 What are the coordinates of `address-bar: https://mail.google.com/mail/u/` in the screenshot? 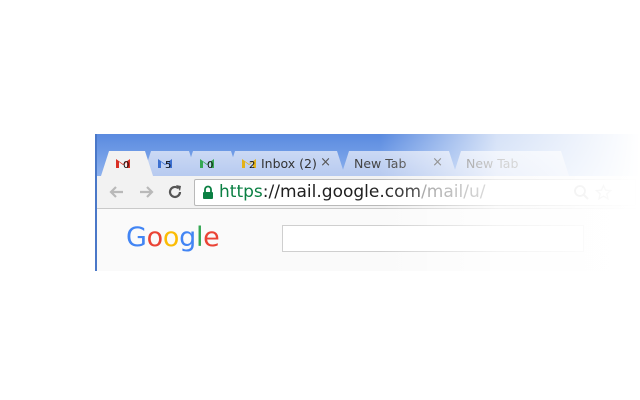 It's located at (415, 192).